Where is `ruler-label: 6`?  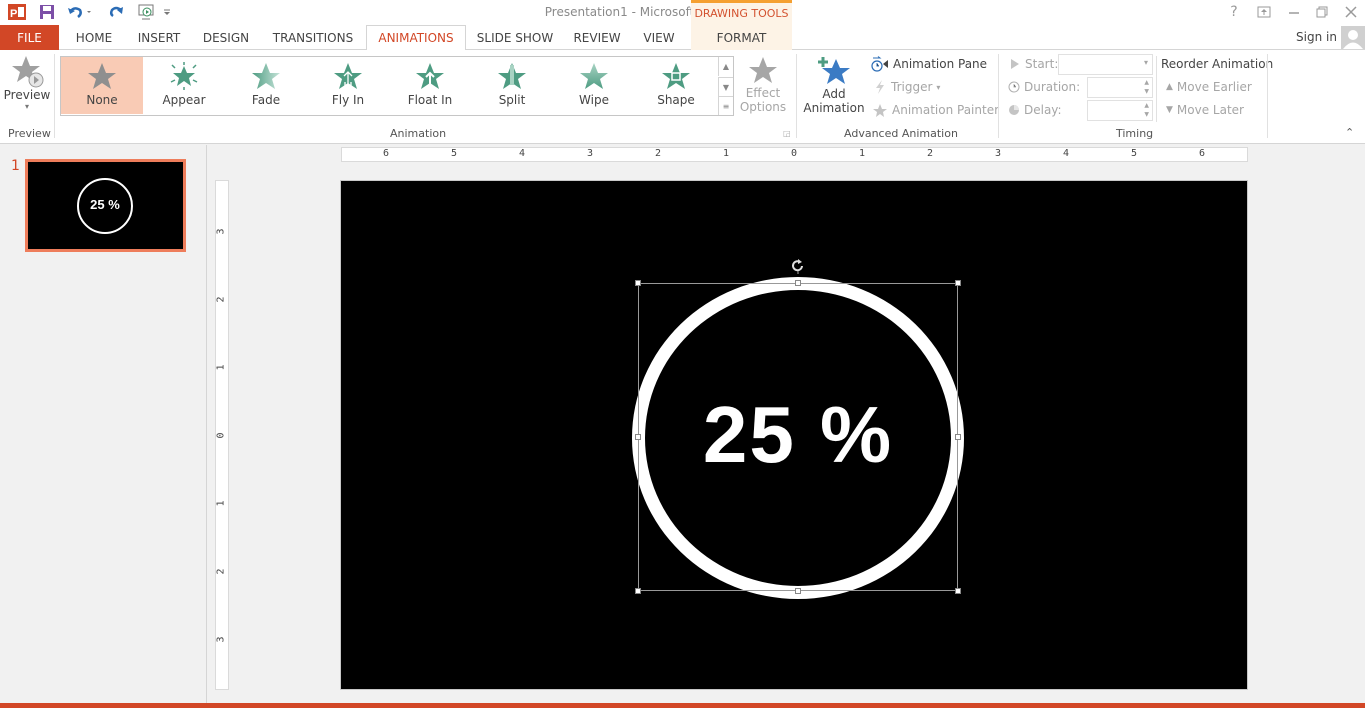 ruler-label: 6 is located at coordinates (1202, 153).